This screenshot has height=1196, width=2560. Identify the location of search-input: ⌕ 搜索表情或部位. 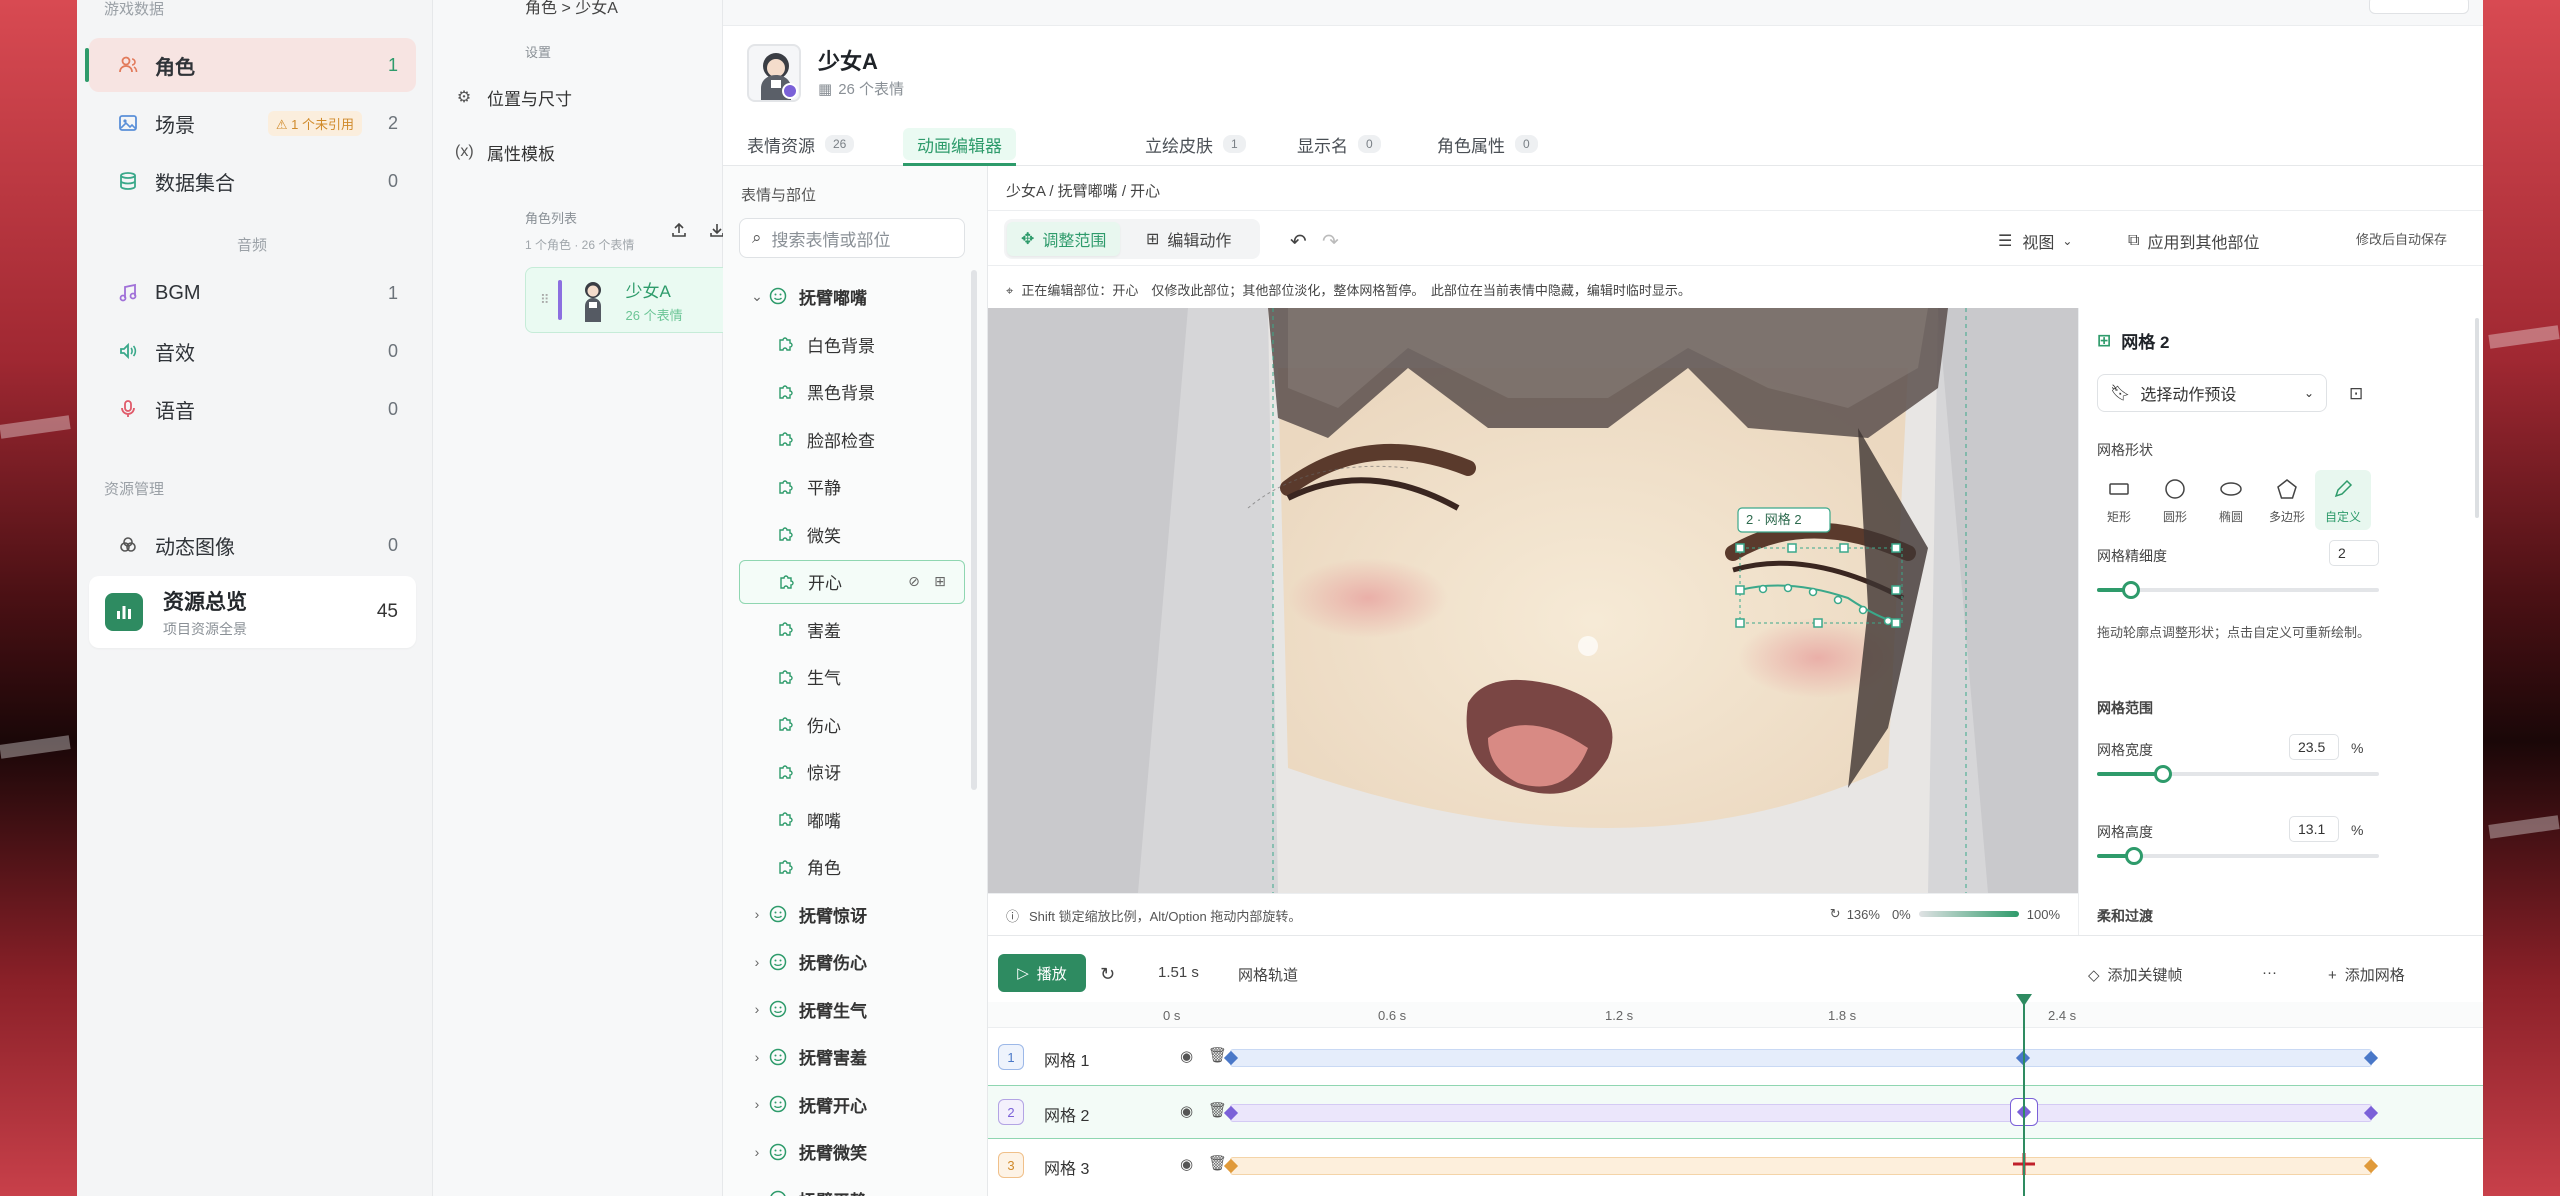
(852, 238).